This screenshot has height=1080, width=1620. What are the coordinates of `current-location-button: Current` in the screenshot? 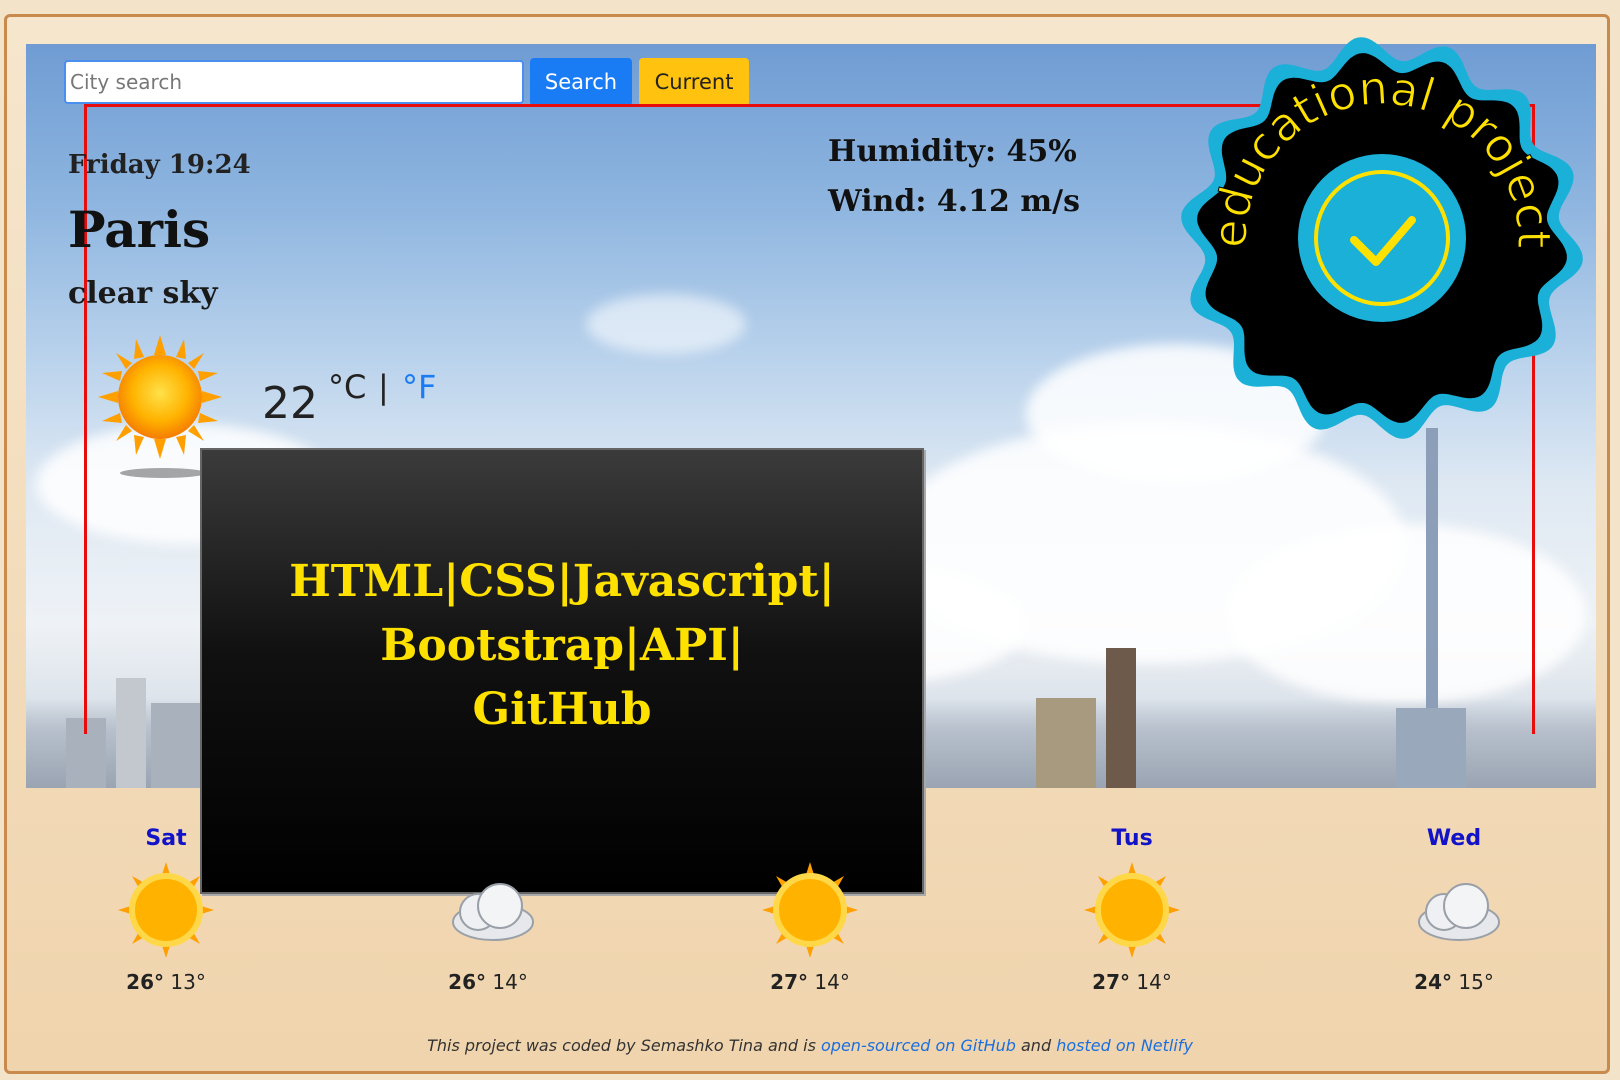 It's located at (694, 82).